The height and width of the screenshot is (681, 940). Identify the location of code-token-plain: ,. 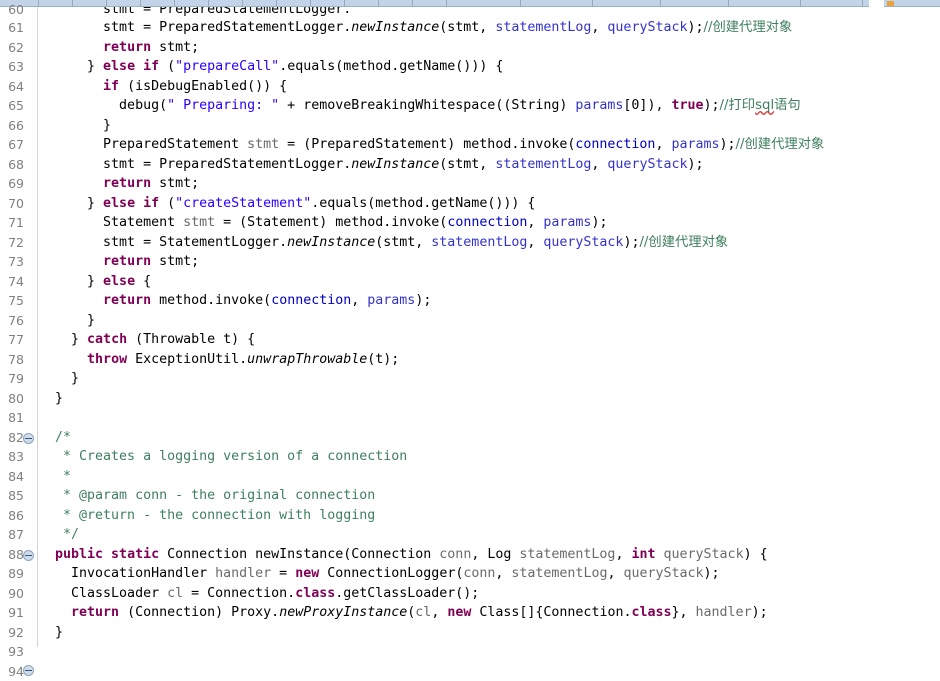
(439, 612).